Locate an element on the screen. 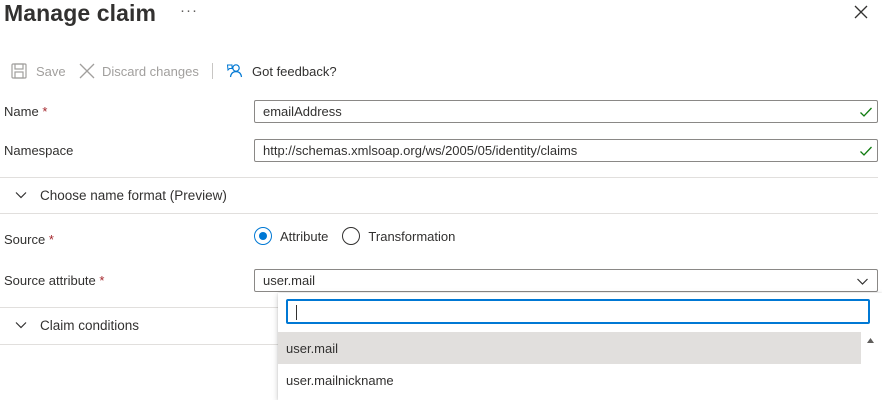 The image size is (882, 400). feedback-label: Got feedback? is located at coordinates (294, 71).